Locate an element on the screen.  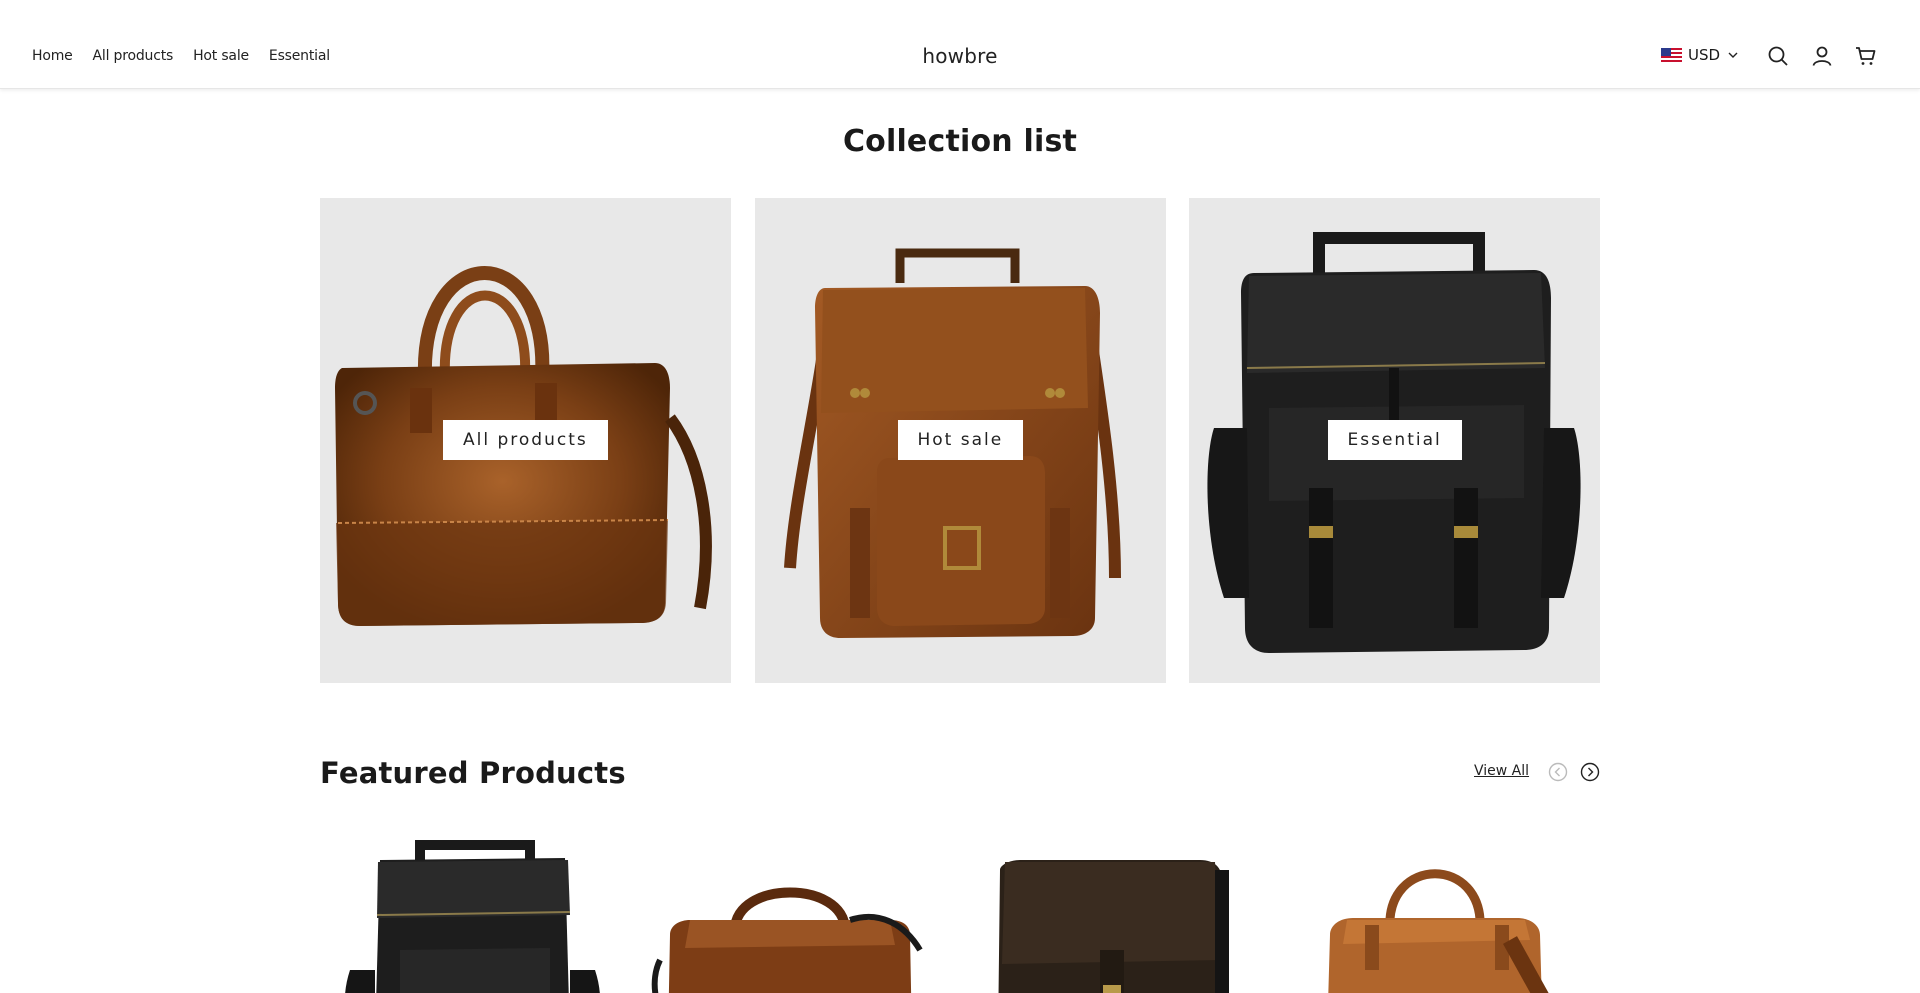
chevron-down-icon is located at coordinates (1733, 55).